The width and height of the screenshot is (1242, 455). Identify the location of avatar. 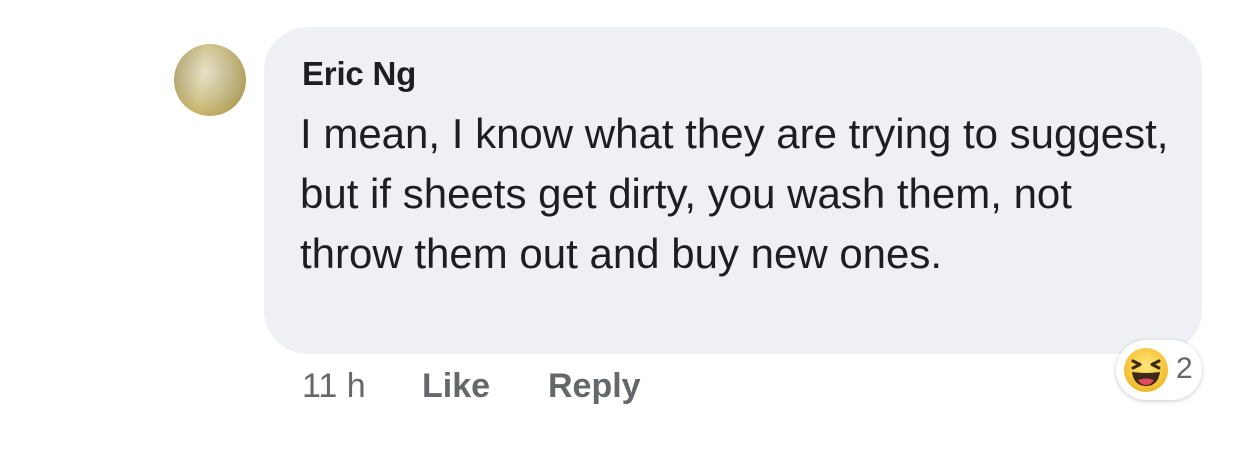
(210, 80).